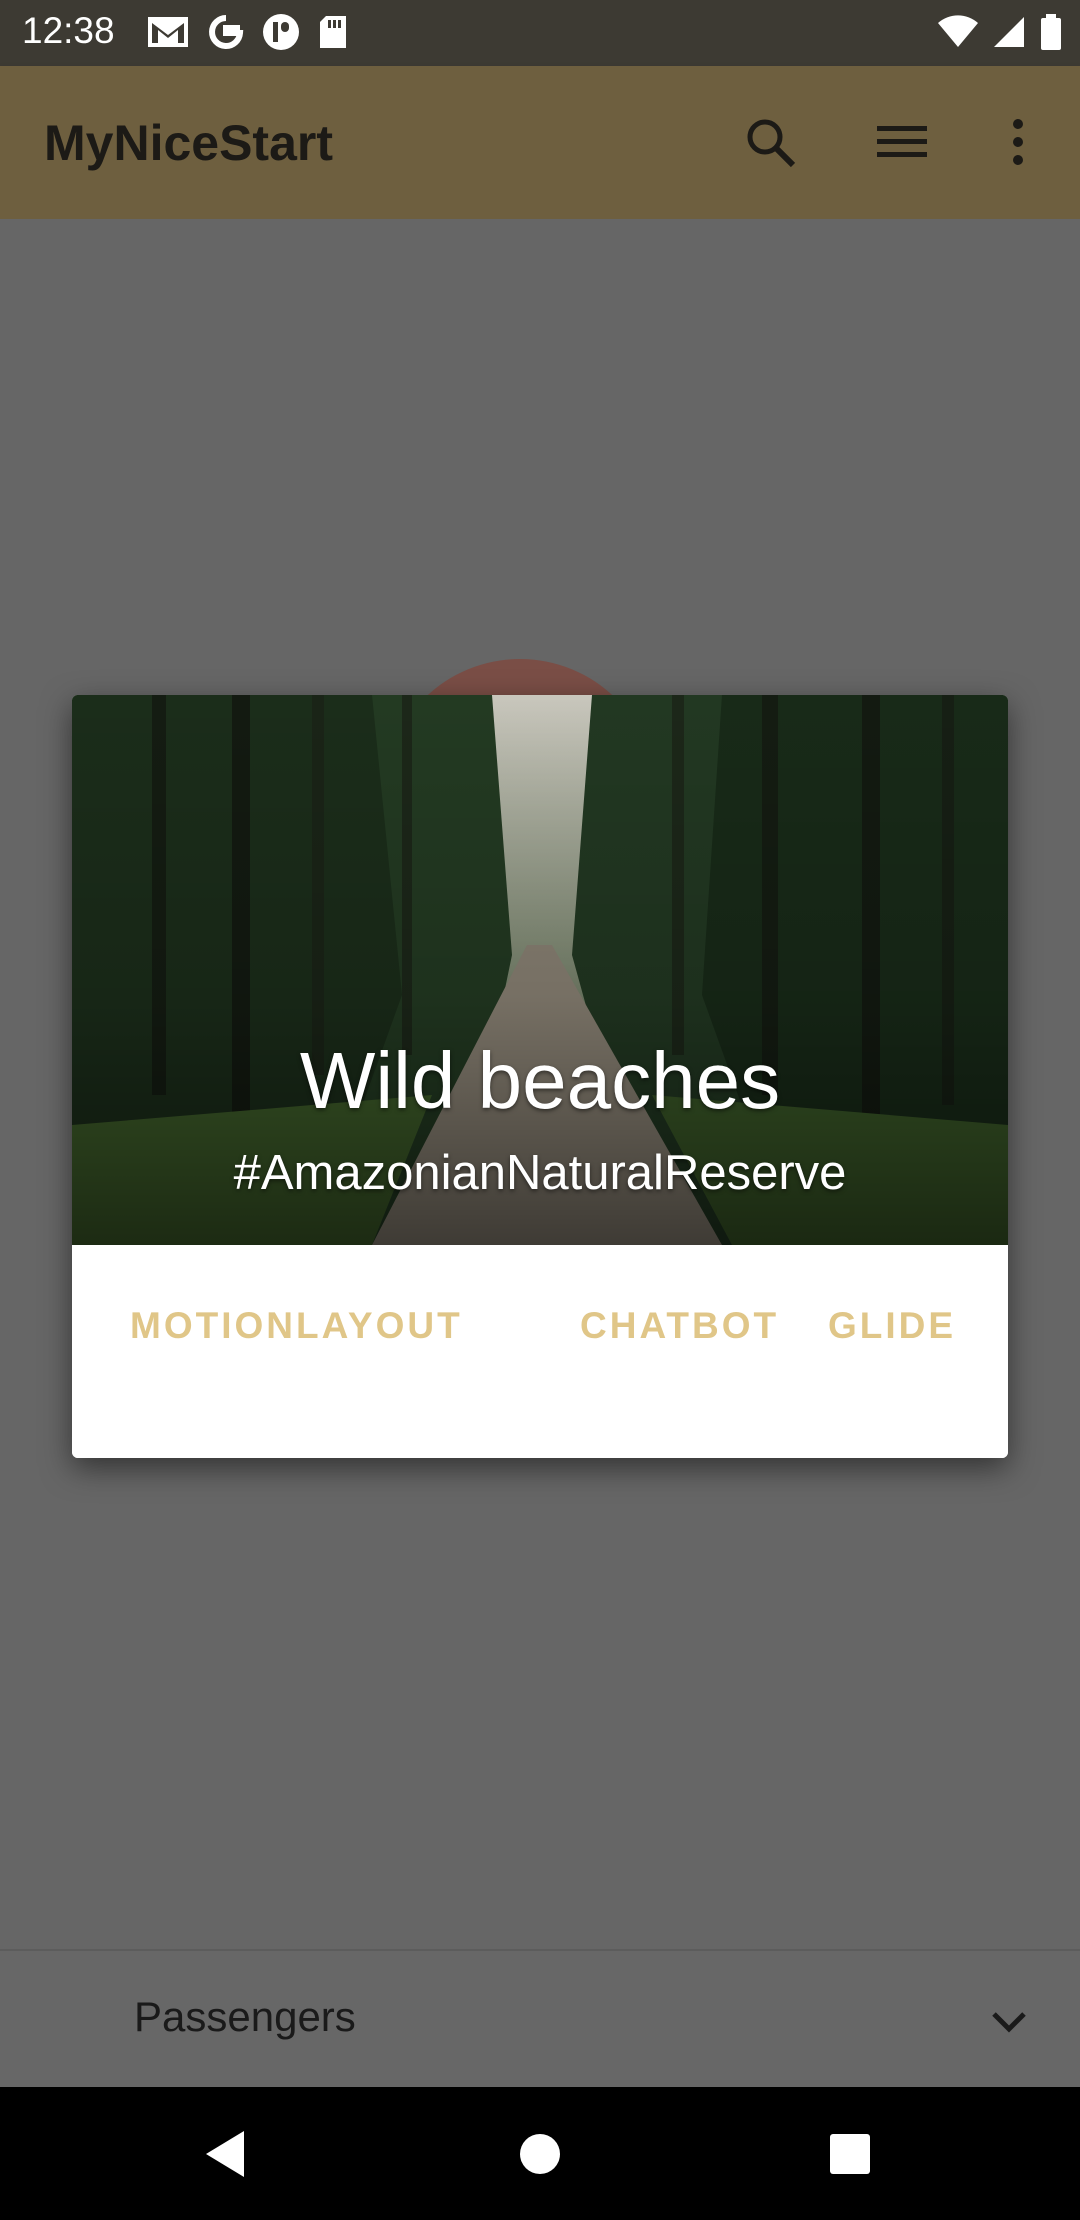  I want to click on status-bar: 12:38, so click(540, 33).